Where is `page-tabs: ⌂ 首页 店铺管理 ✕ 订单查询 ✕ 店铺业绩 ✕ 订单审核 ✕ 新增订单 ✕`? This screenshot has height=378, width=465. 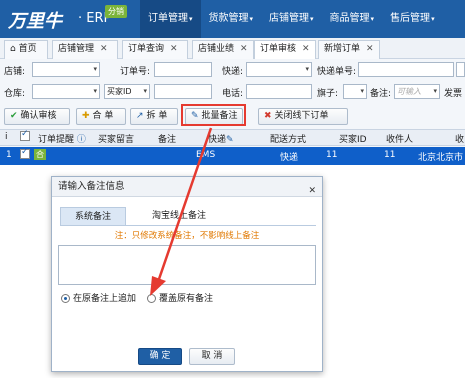
page-tabs: ⌂ 首页 店铺管理 ✕ 订单查询 ✕ 店铺业绩 ✕ 订单审核 ✕ 新增订单 ✕ is located at coordinates (232, 49).